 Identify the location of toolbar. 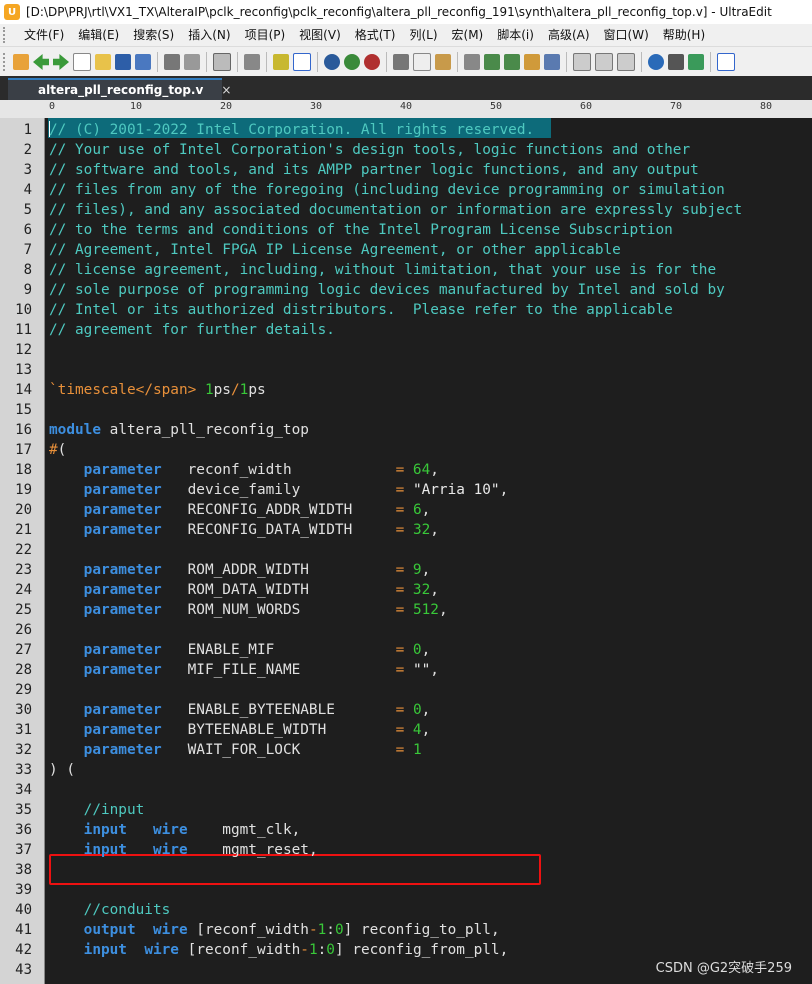
(406, 61).